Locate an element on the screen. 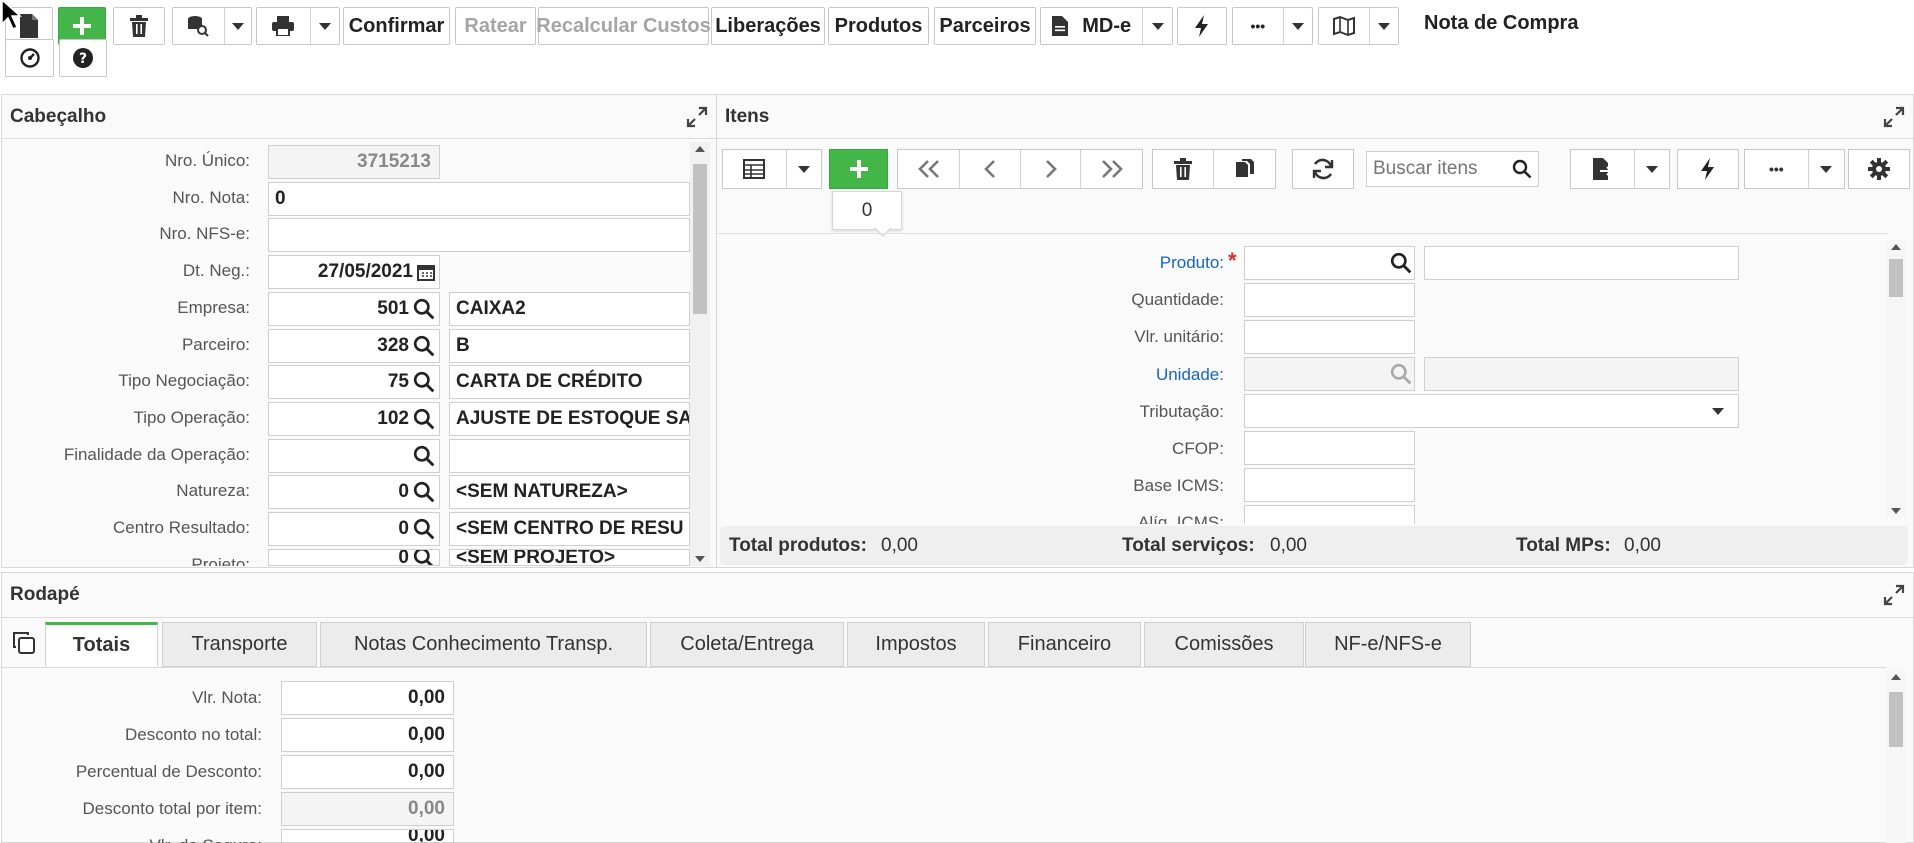 This screenshot has height=843, width=1914. header-desc-field is located at coordinates (569, 456).